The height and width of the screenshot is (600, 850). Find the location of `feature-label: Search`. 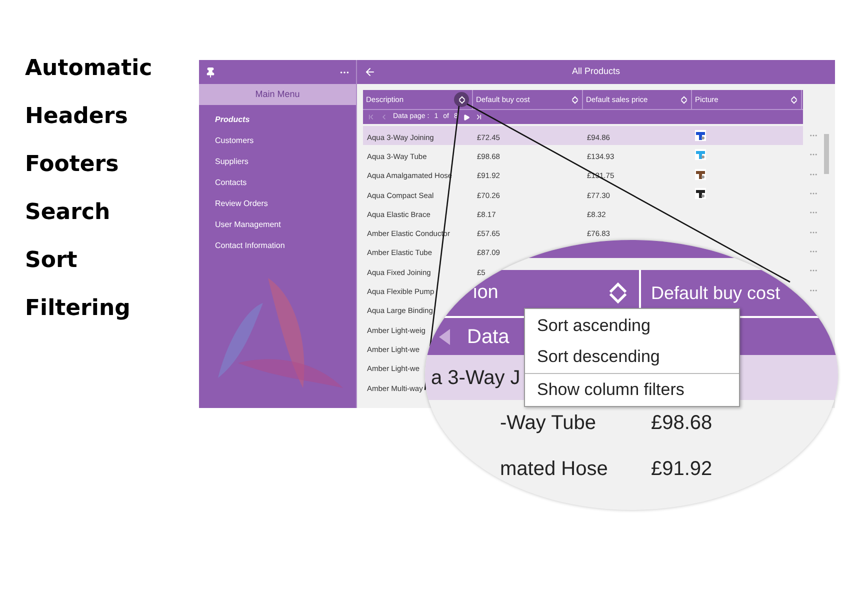

feature-label: Search is located at coordinates (68, 213).